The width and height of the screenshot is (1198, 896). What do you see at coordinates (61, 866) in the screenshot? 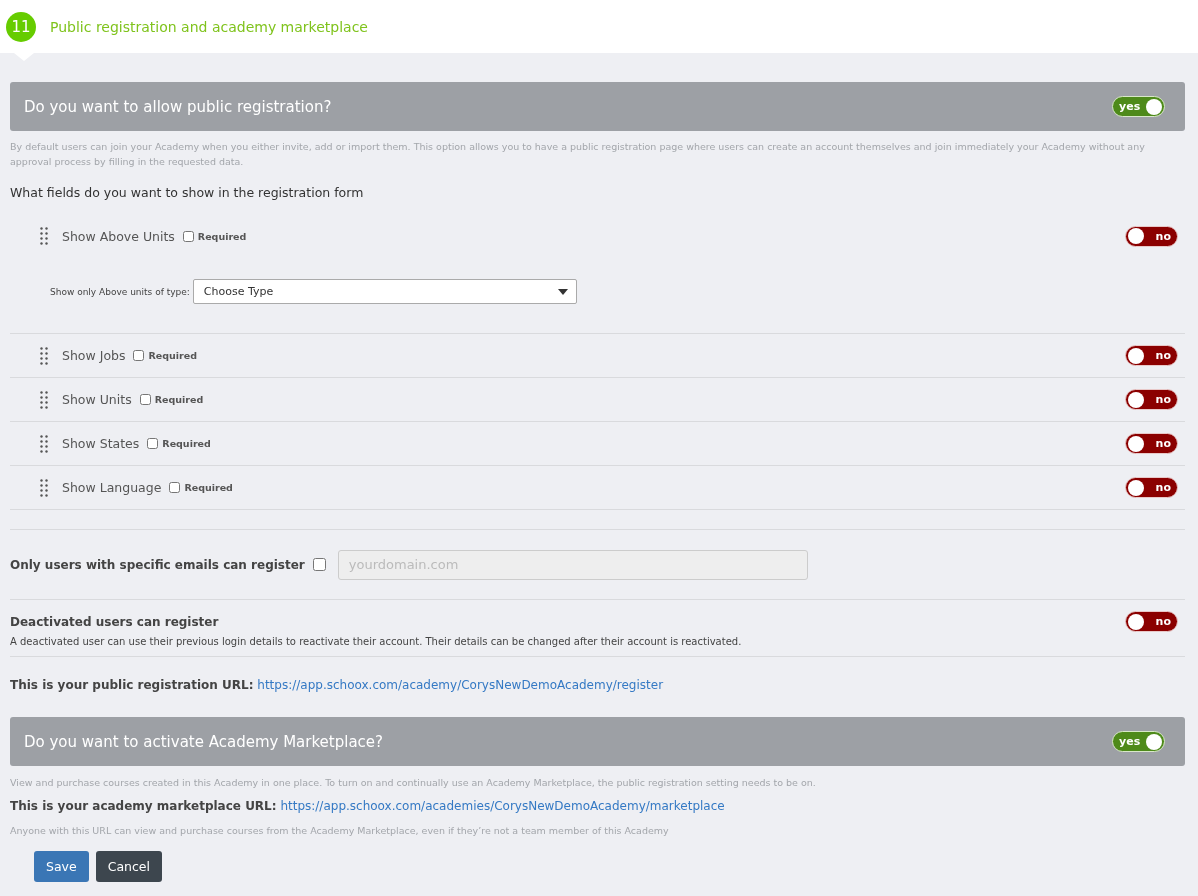
I see `save-button: Save` at bounding box center [61, 866].